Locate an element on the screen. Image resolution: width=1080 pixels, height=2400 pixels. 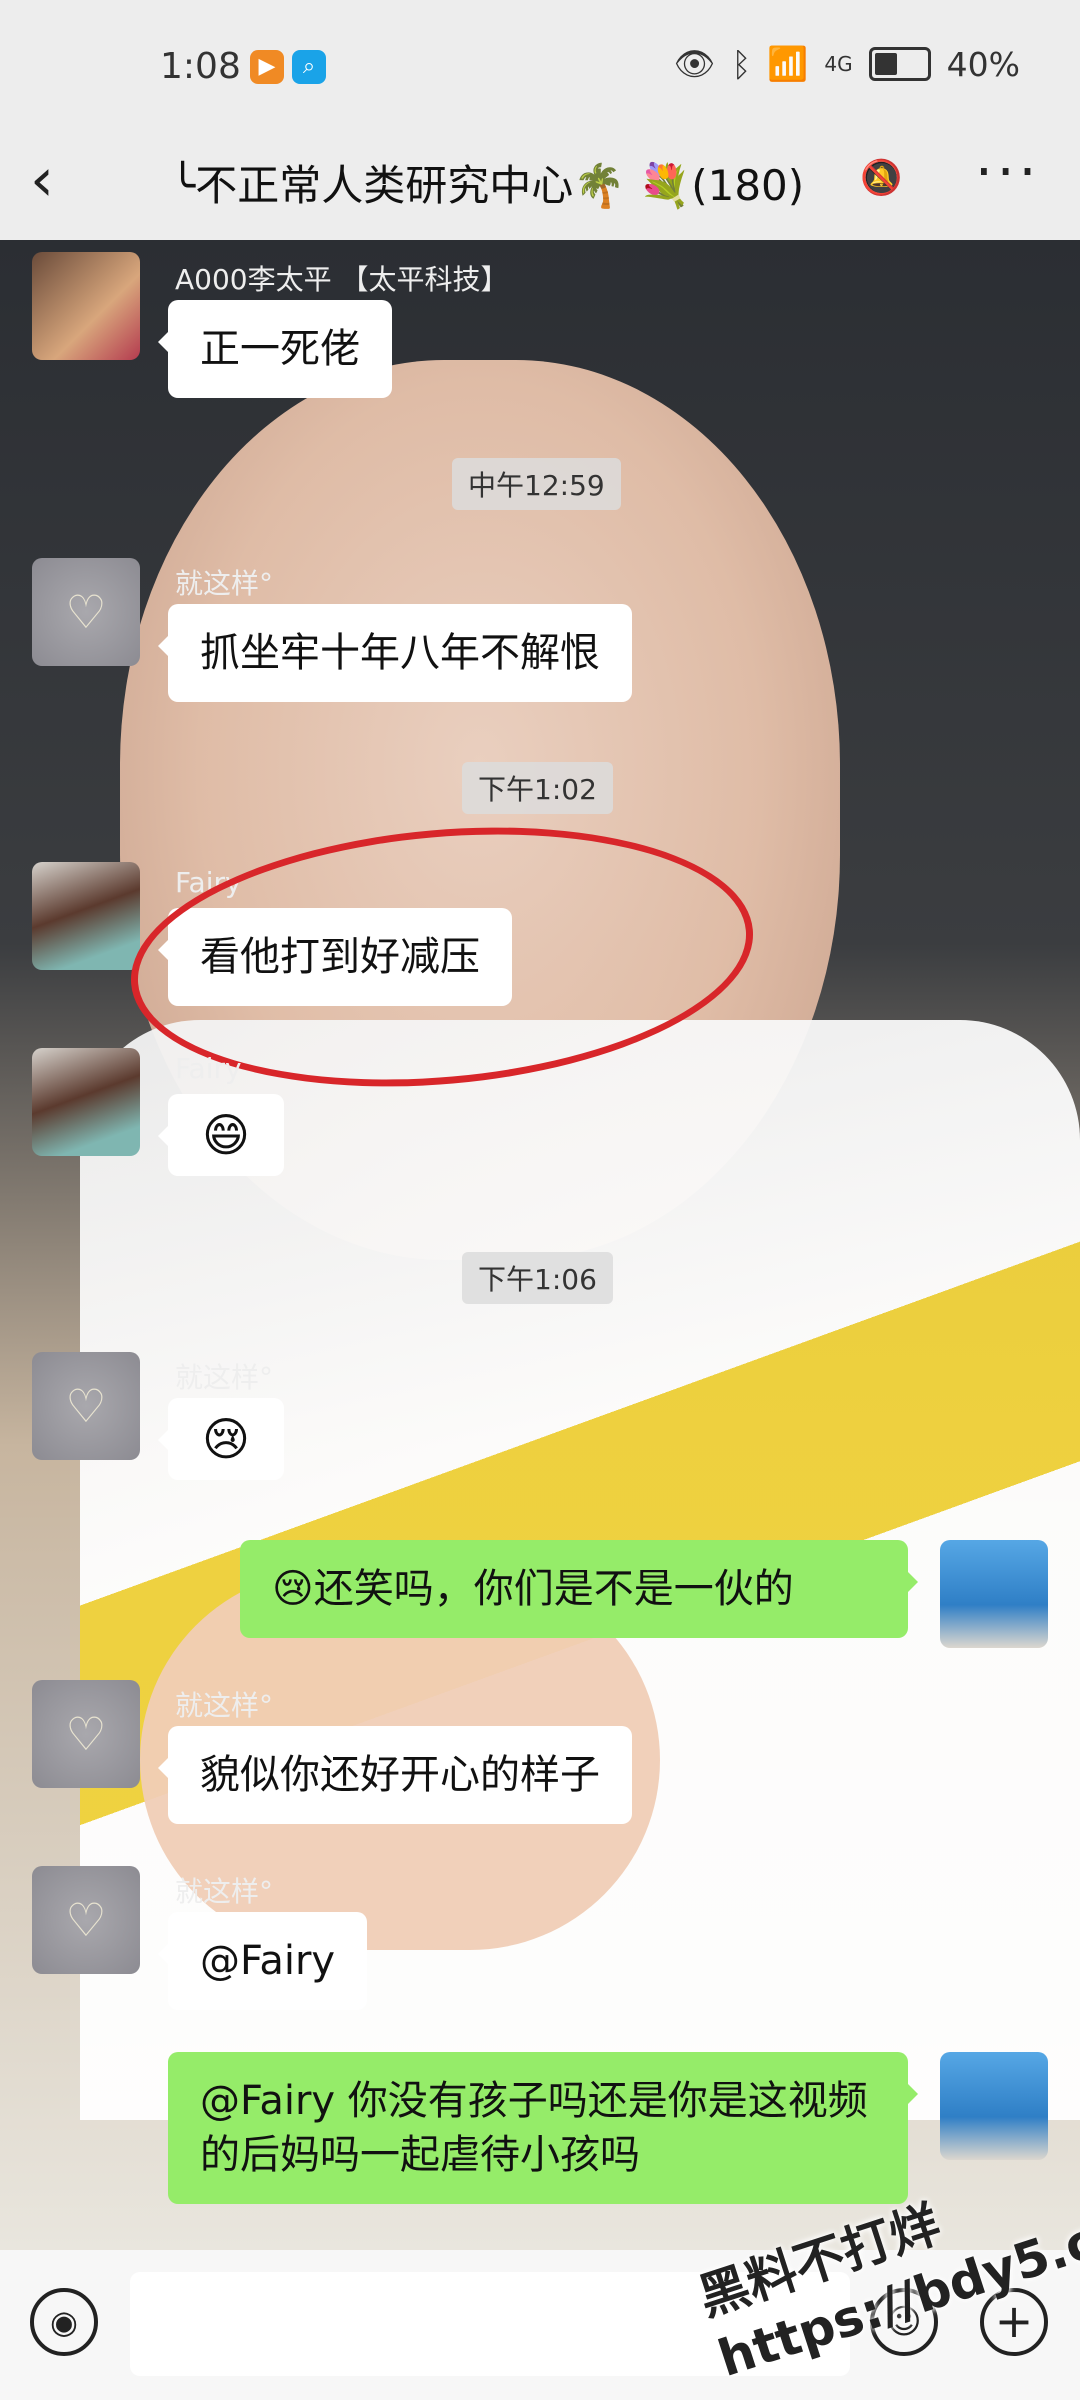
status-bar: 1:08 ▶ ⌕ 👁 ᛒ 📶 4G 40% is located at coordinates (540, 65).